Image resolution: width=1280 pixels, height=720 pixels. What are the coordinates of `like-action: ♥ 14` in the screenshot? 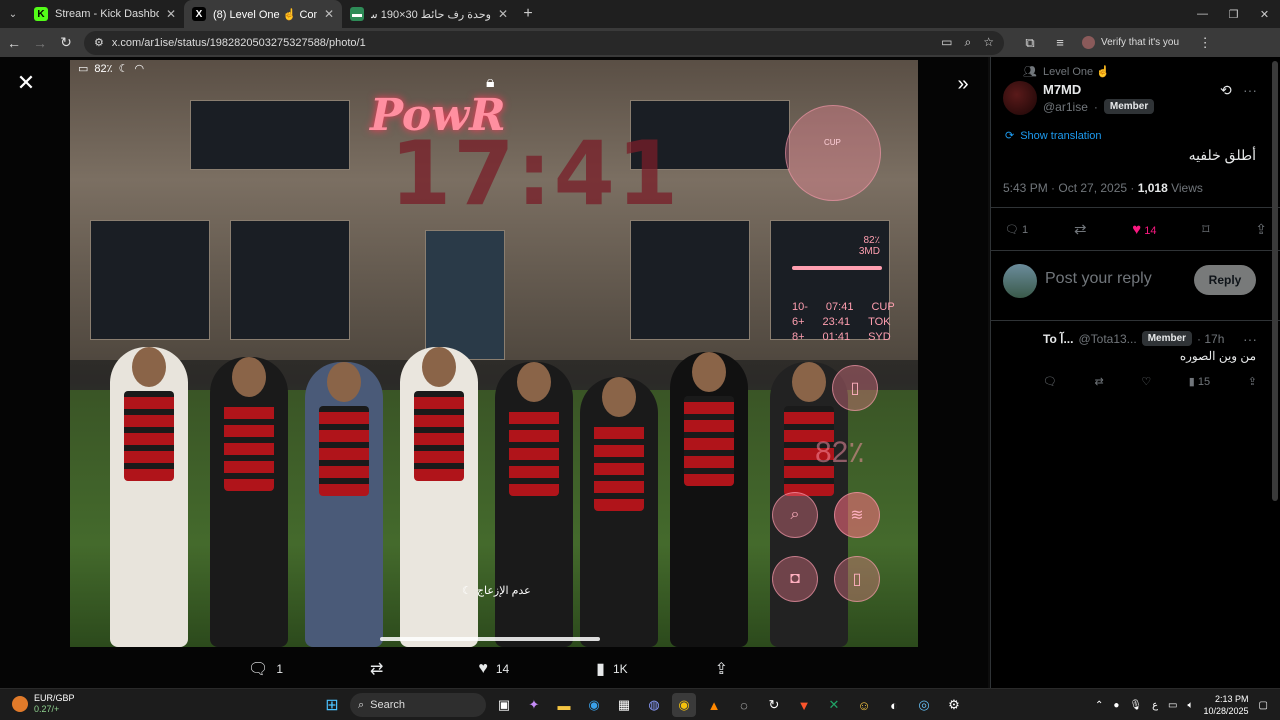 It's located at (493, 669).